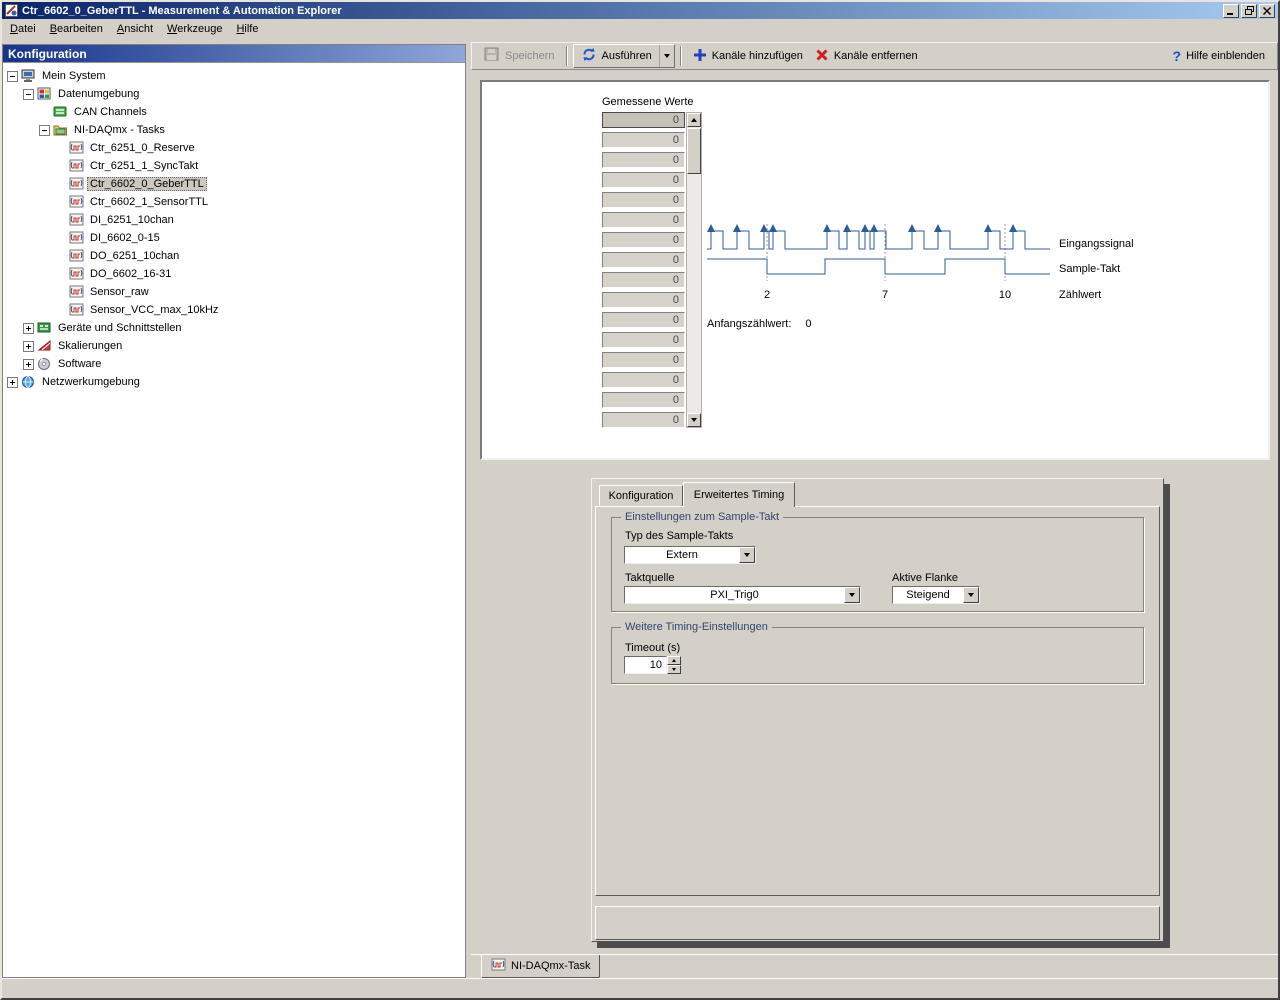  Describe the element at coordinates (91, 382) in the screenshot. I see `tree-item-label: Netzwerkumgebung` at that location.